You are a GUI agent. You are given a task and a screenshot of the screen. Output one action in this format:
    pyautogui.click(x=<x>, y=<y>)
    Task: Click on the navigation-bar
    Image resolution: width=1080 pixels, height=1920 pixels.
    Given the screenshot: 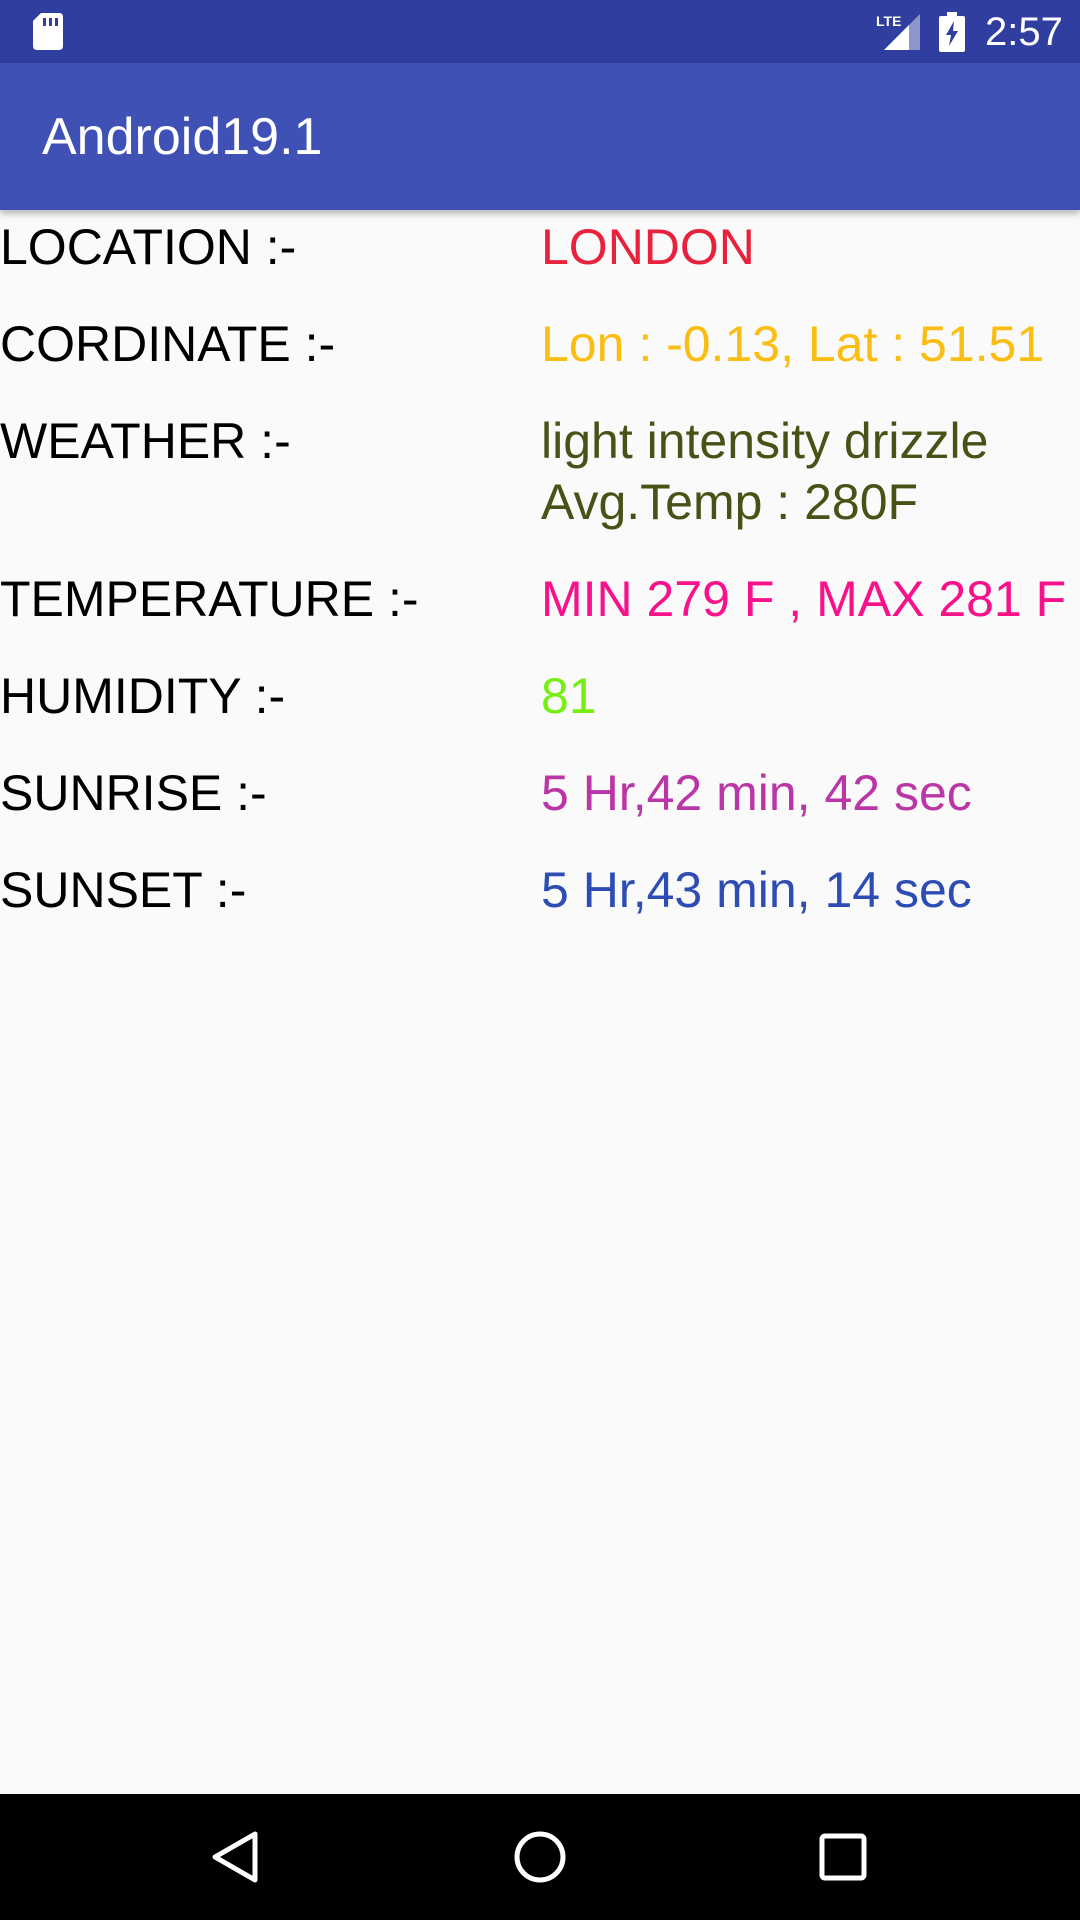 What is the action you would take?
    pyautogui.click(x=540, y=1857)
    